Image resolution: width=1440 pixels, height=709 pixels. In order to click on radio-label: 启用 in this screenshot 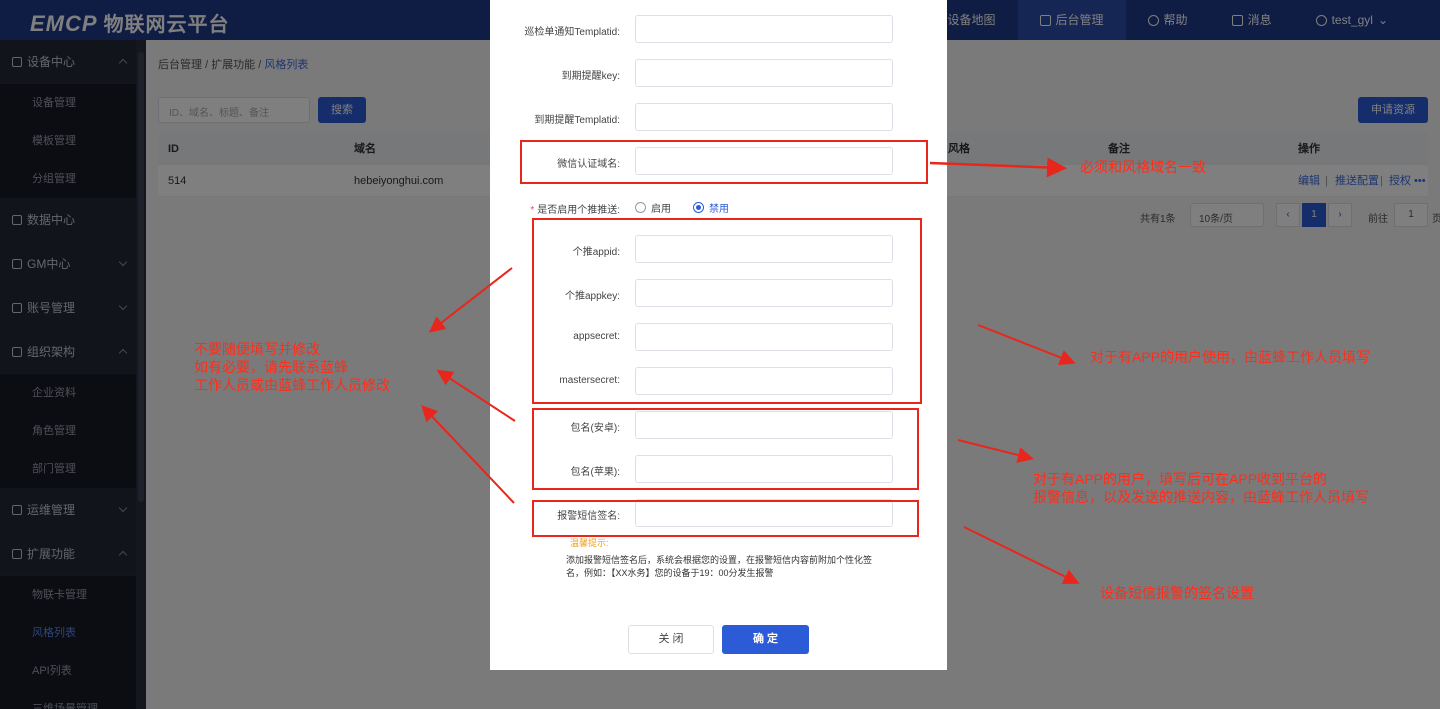, I will do `click(661, 209)`.